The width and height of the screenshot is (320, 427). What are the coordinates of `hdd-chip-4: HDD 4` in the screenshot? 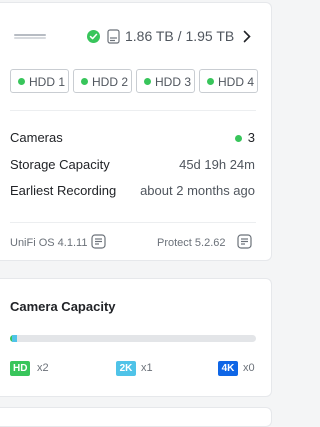 It's located at (228, 81).